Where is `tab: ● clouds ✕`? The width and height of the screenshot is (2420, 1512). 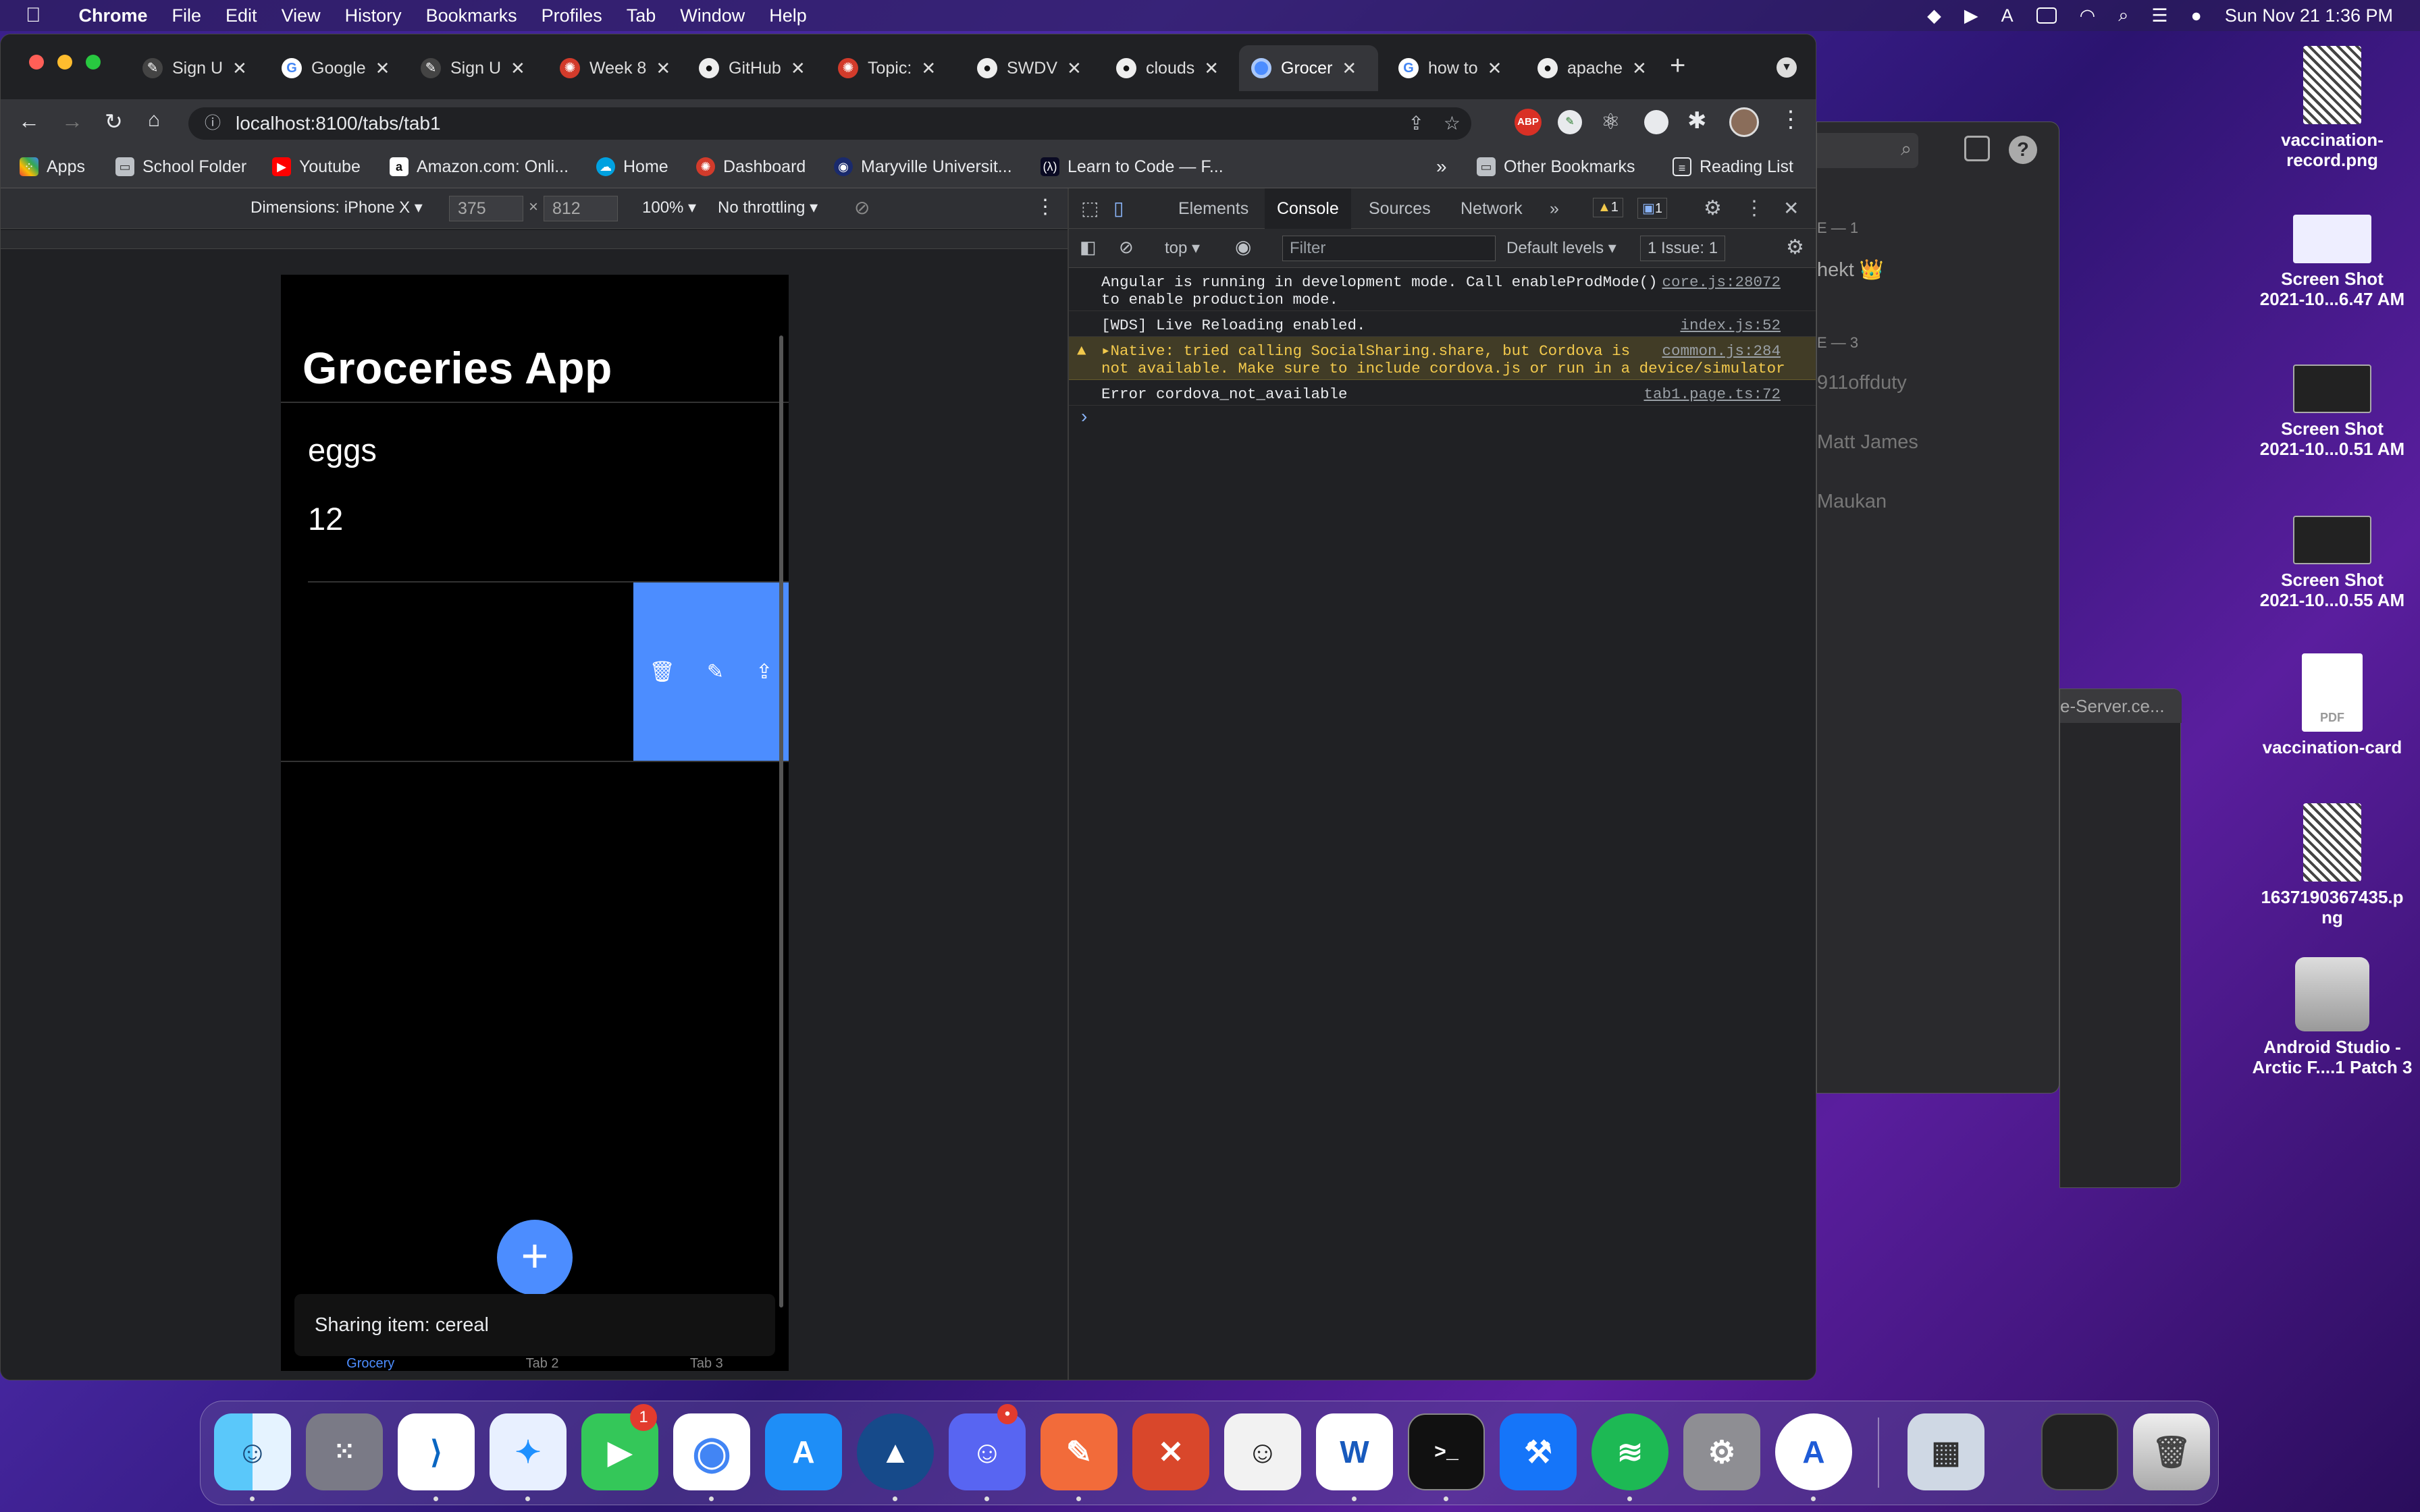
tab: ● clouds ✕ is located at coordinates (1167, 68).